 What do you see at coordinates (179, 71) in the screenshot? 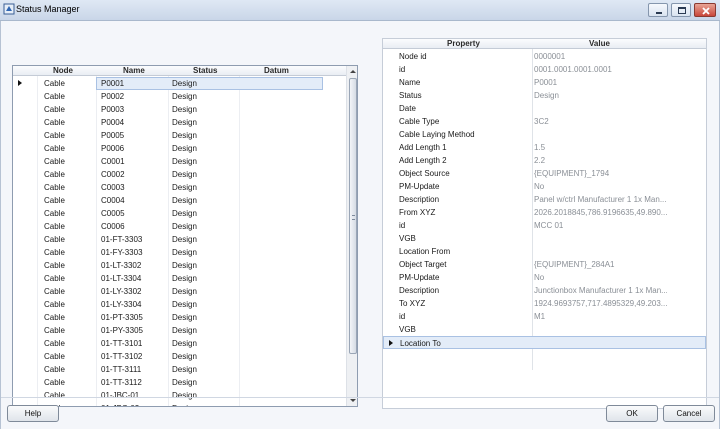
I see `node-grid-header: Node Name Status Datum` at bounding box center [179, 71].